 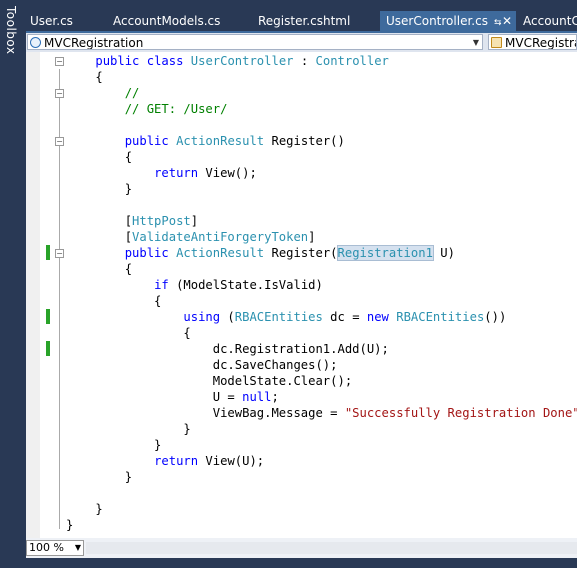 What do you see at coordinates (172, 397) in the screenshot?
I see `code-line: U = null;` at bounding box center [172, 397].